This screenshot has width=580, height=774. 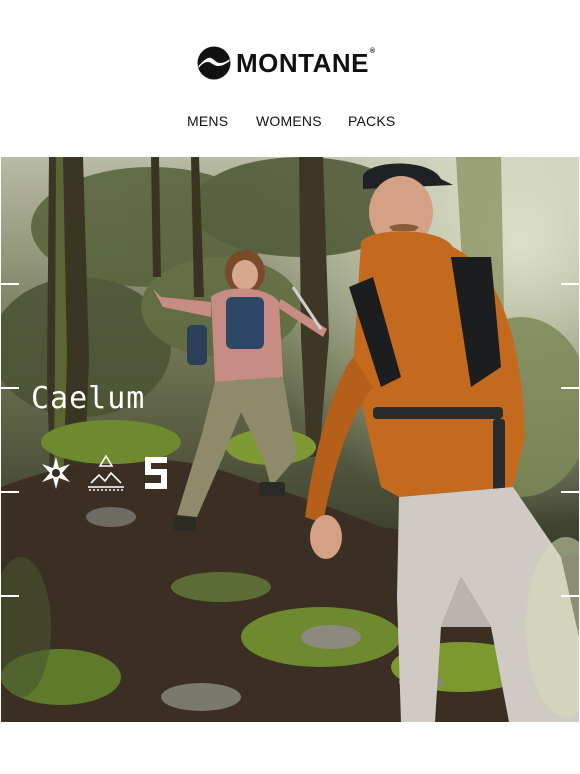 What do you see at coordinates (56, 473) in the screenshot?
I see `snowflake-star-icon` at bounding box center [56, 473].